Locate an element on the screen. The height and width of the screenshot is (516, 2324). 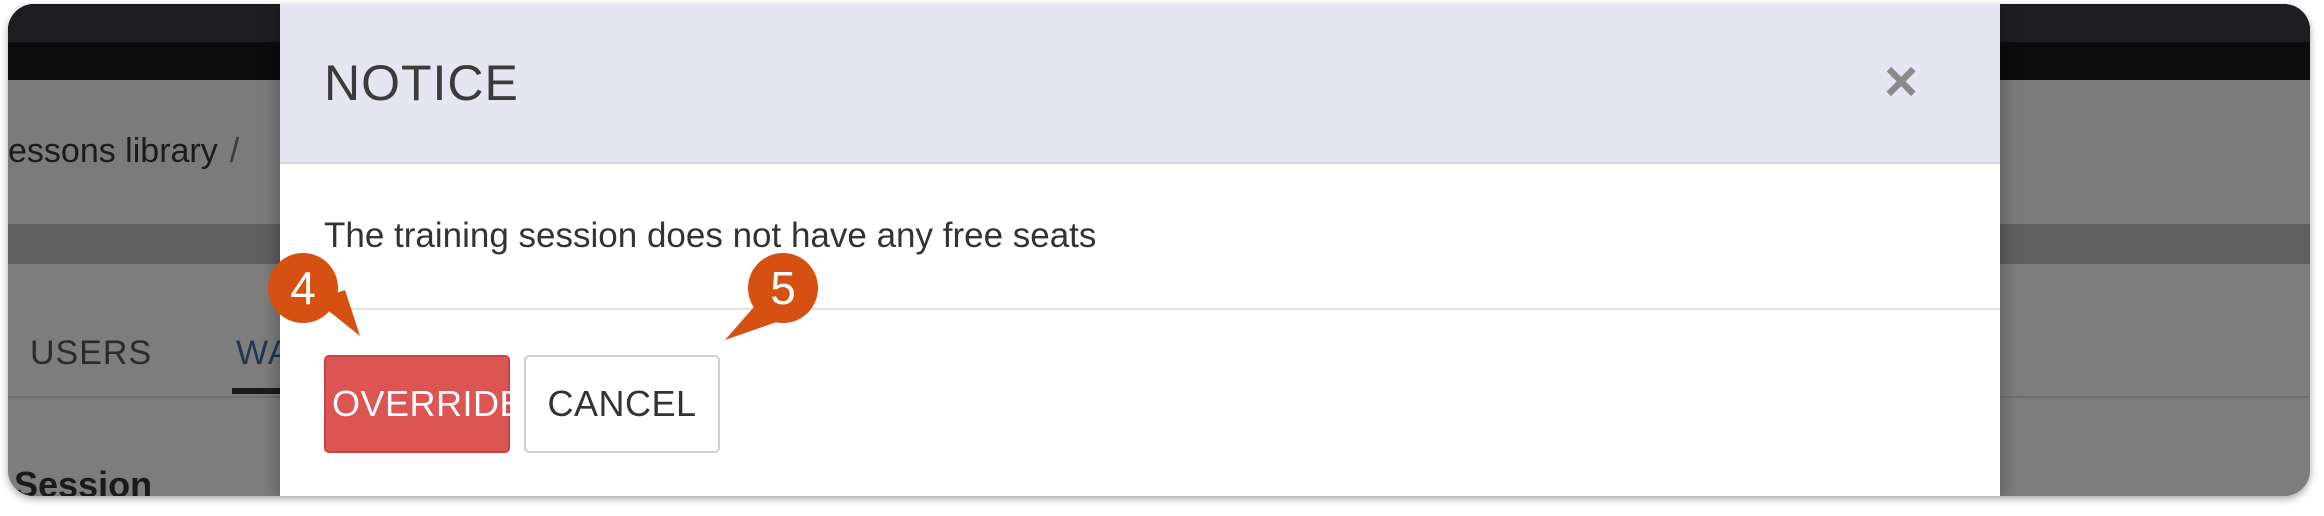
callout-pointers is located at coordinates (551, 315).